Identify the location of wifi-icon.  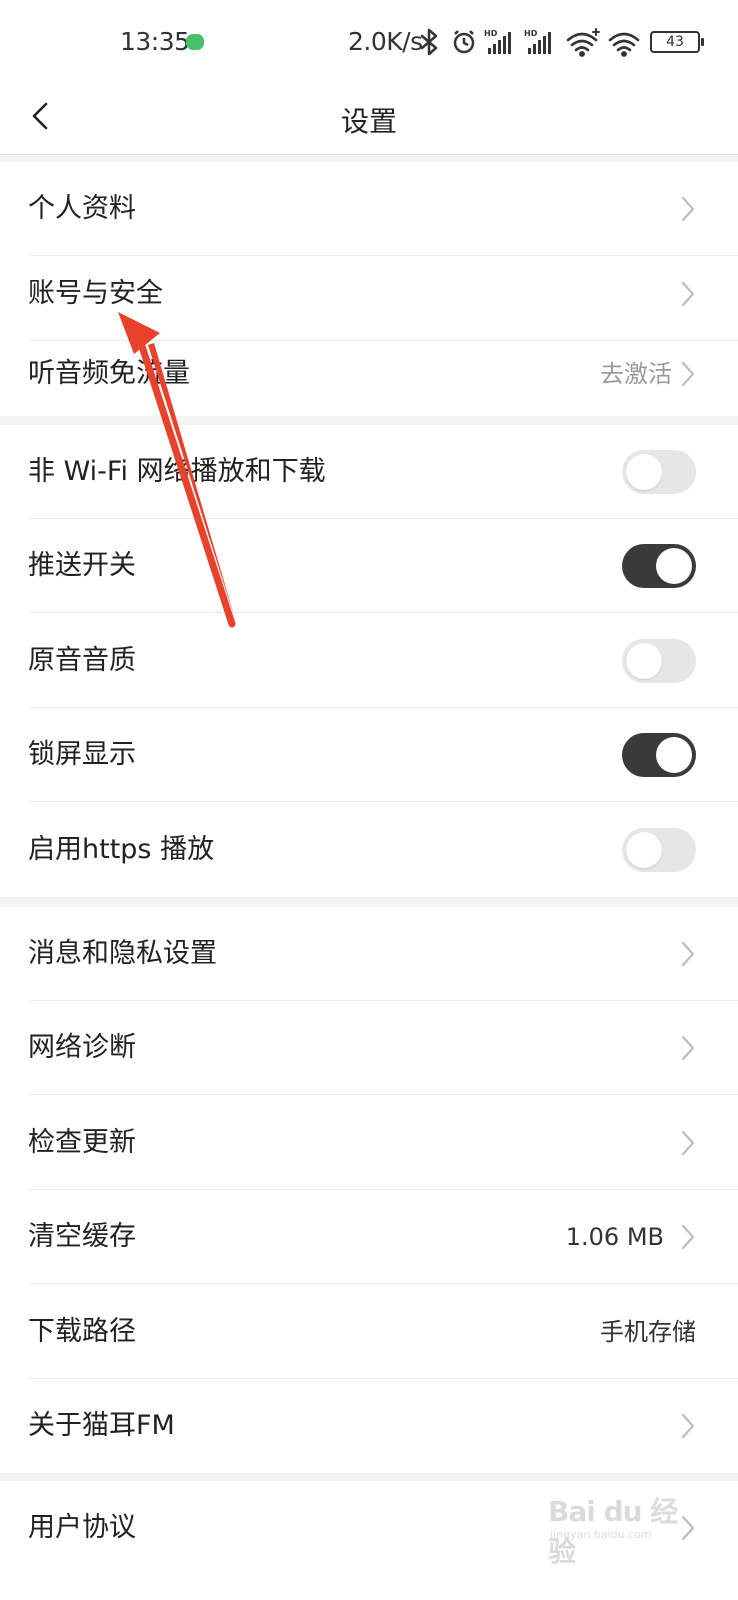
(624, 44).